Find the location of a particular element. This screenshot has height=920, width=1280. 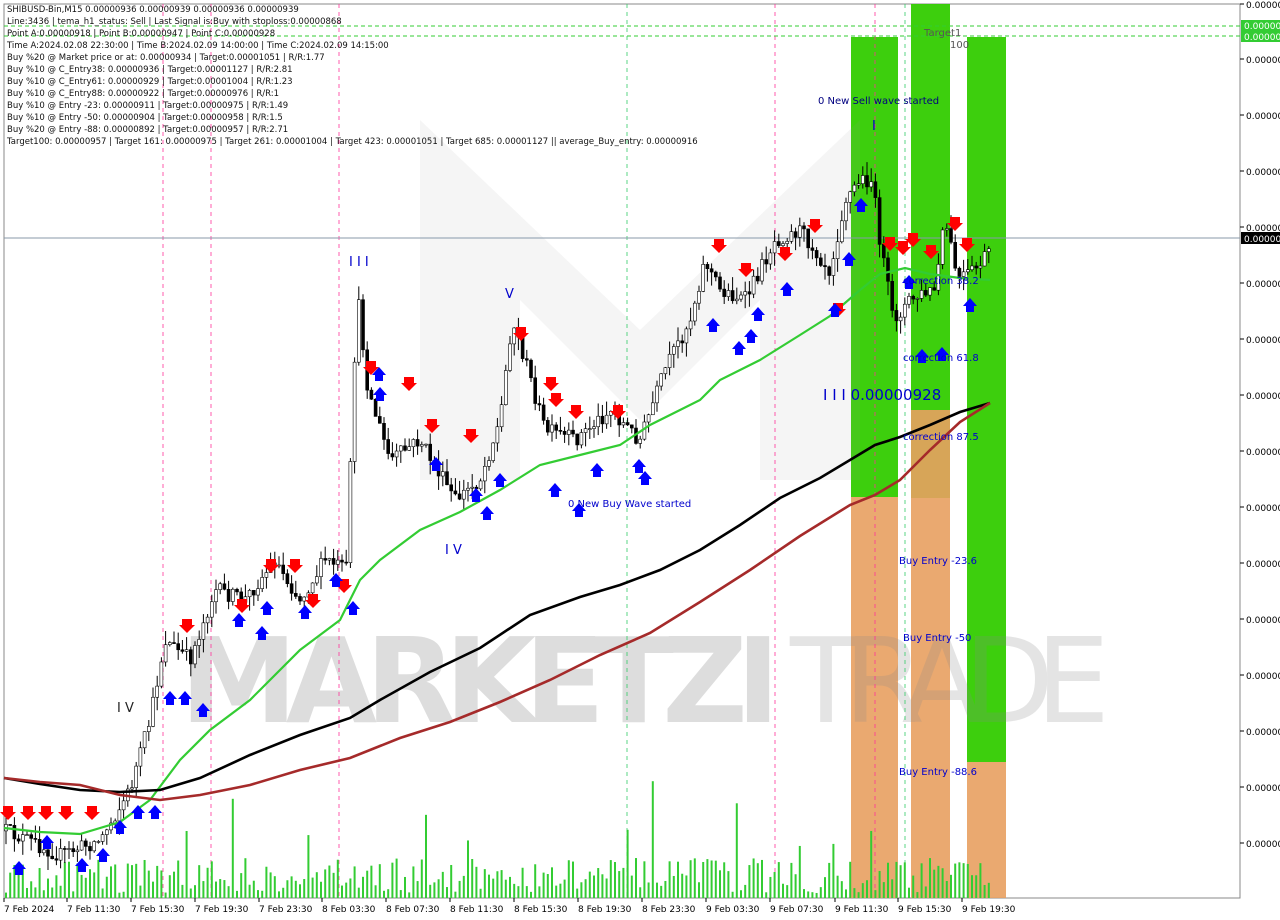

current-price-label: 0.0000000 is located at coordinates (1262, 240).